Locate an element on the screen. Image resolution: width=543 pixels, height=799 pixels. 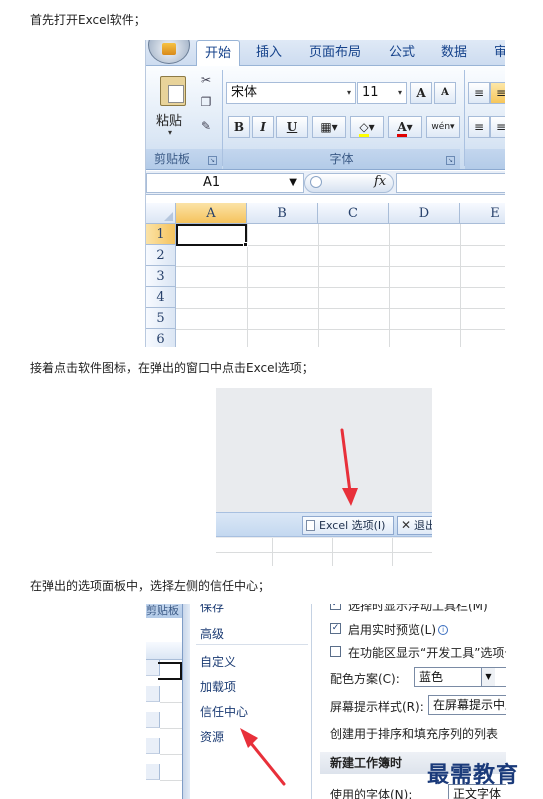
font-color-label: A is located at coordinates (402, 128).